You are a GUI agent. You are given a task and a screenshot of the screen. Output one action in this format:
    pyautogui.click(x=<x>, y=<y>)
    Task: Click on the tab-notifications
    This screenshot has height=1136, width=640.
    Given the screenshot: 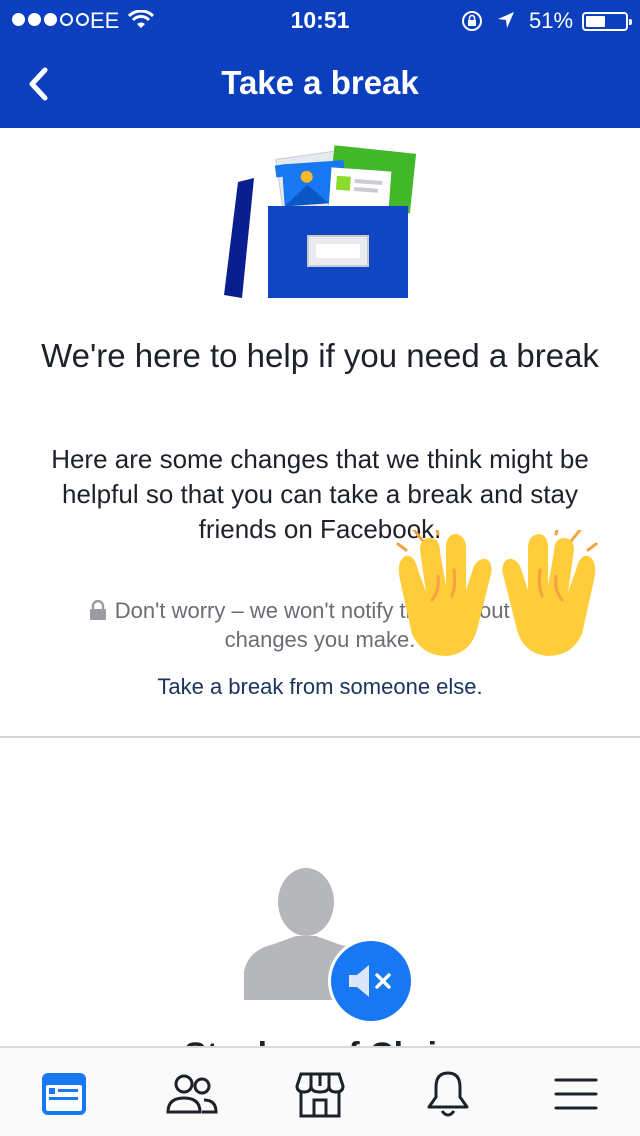 What is the action you would take?
    pyautogui.click(x=448, y=1094)
    